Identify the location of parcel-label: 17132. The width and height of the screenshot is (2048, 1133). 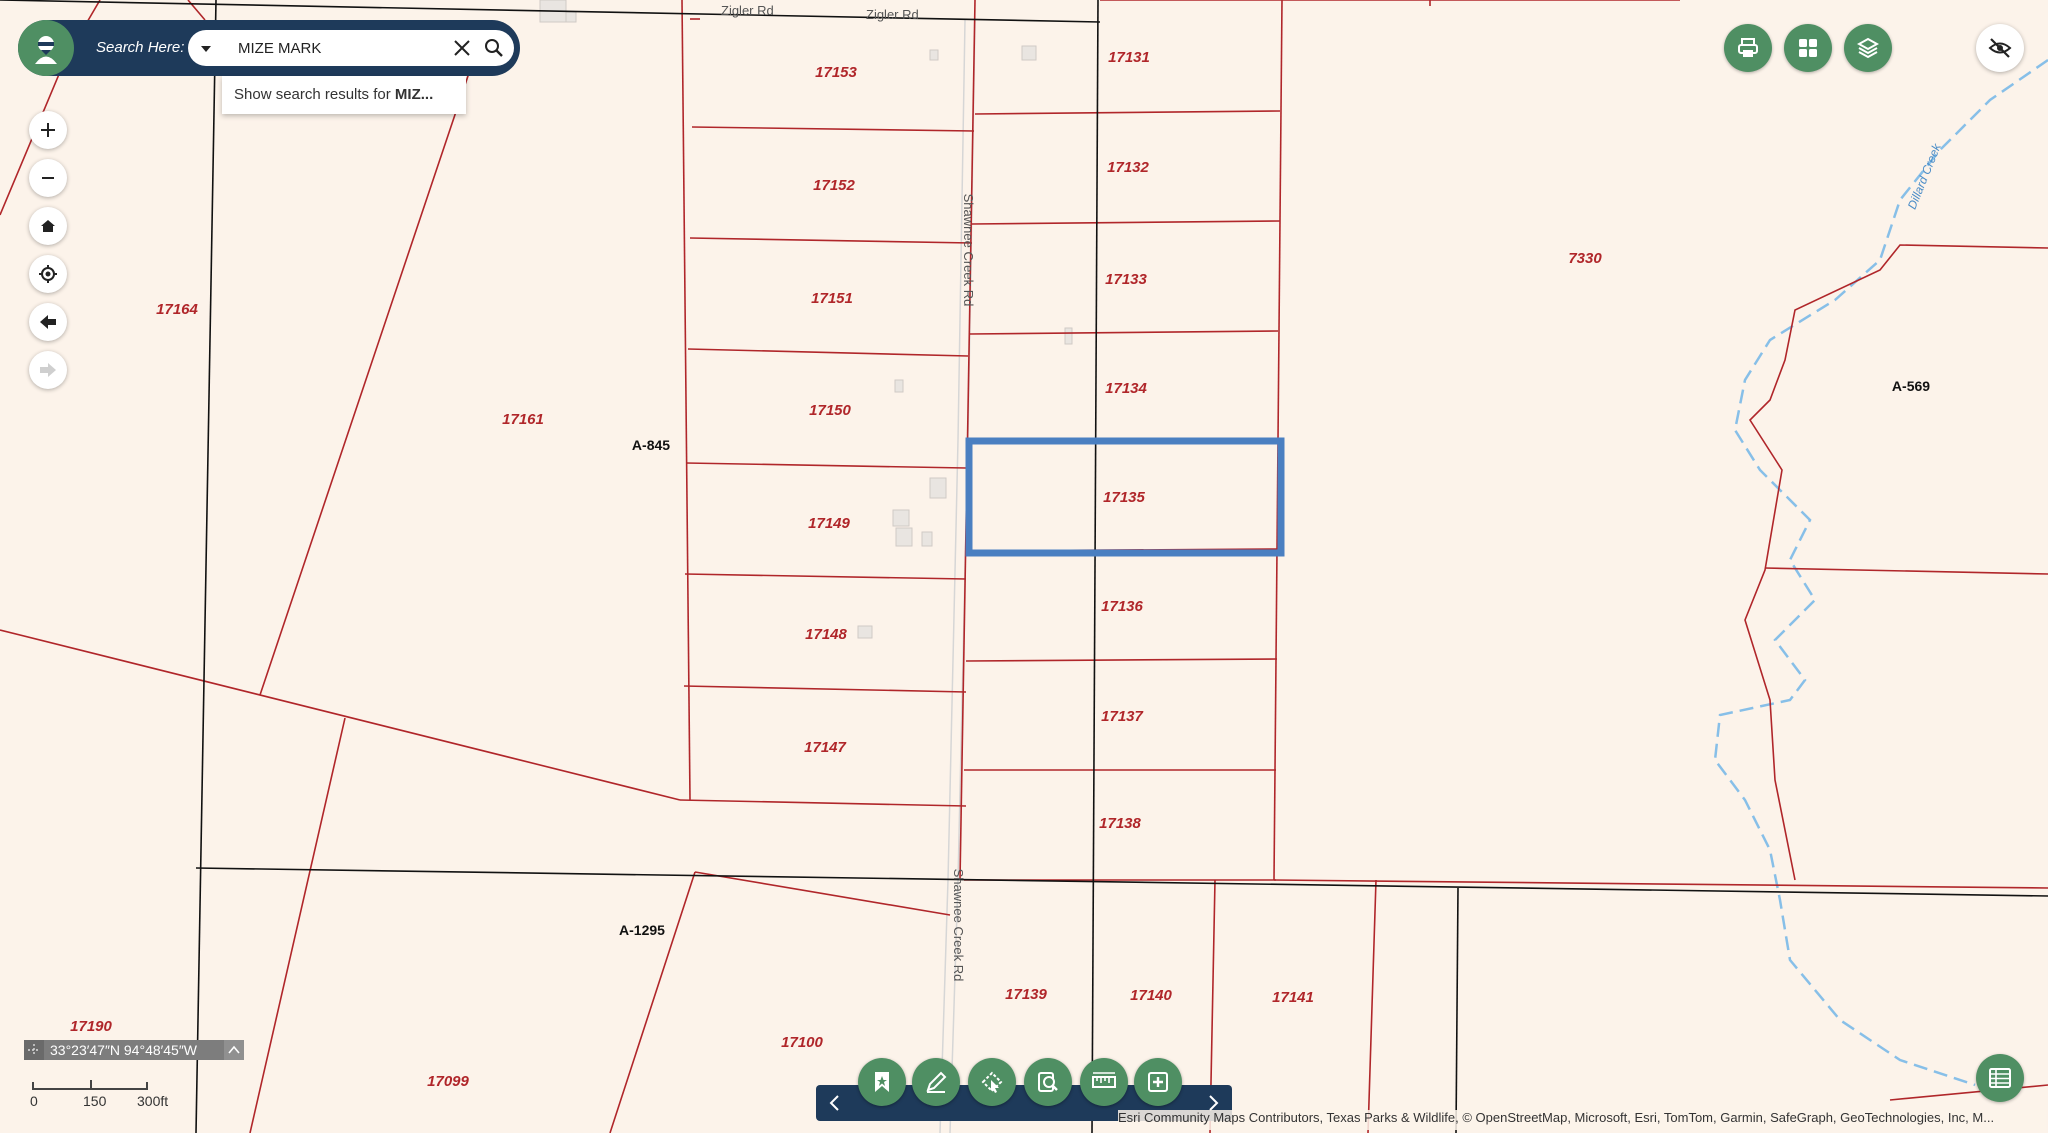
(1128, 167).